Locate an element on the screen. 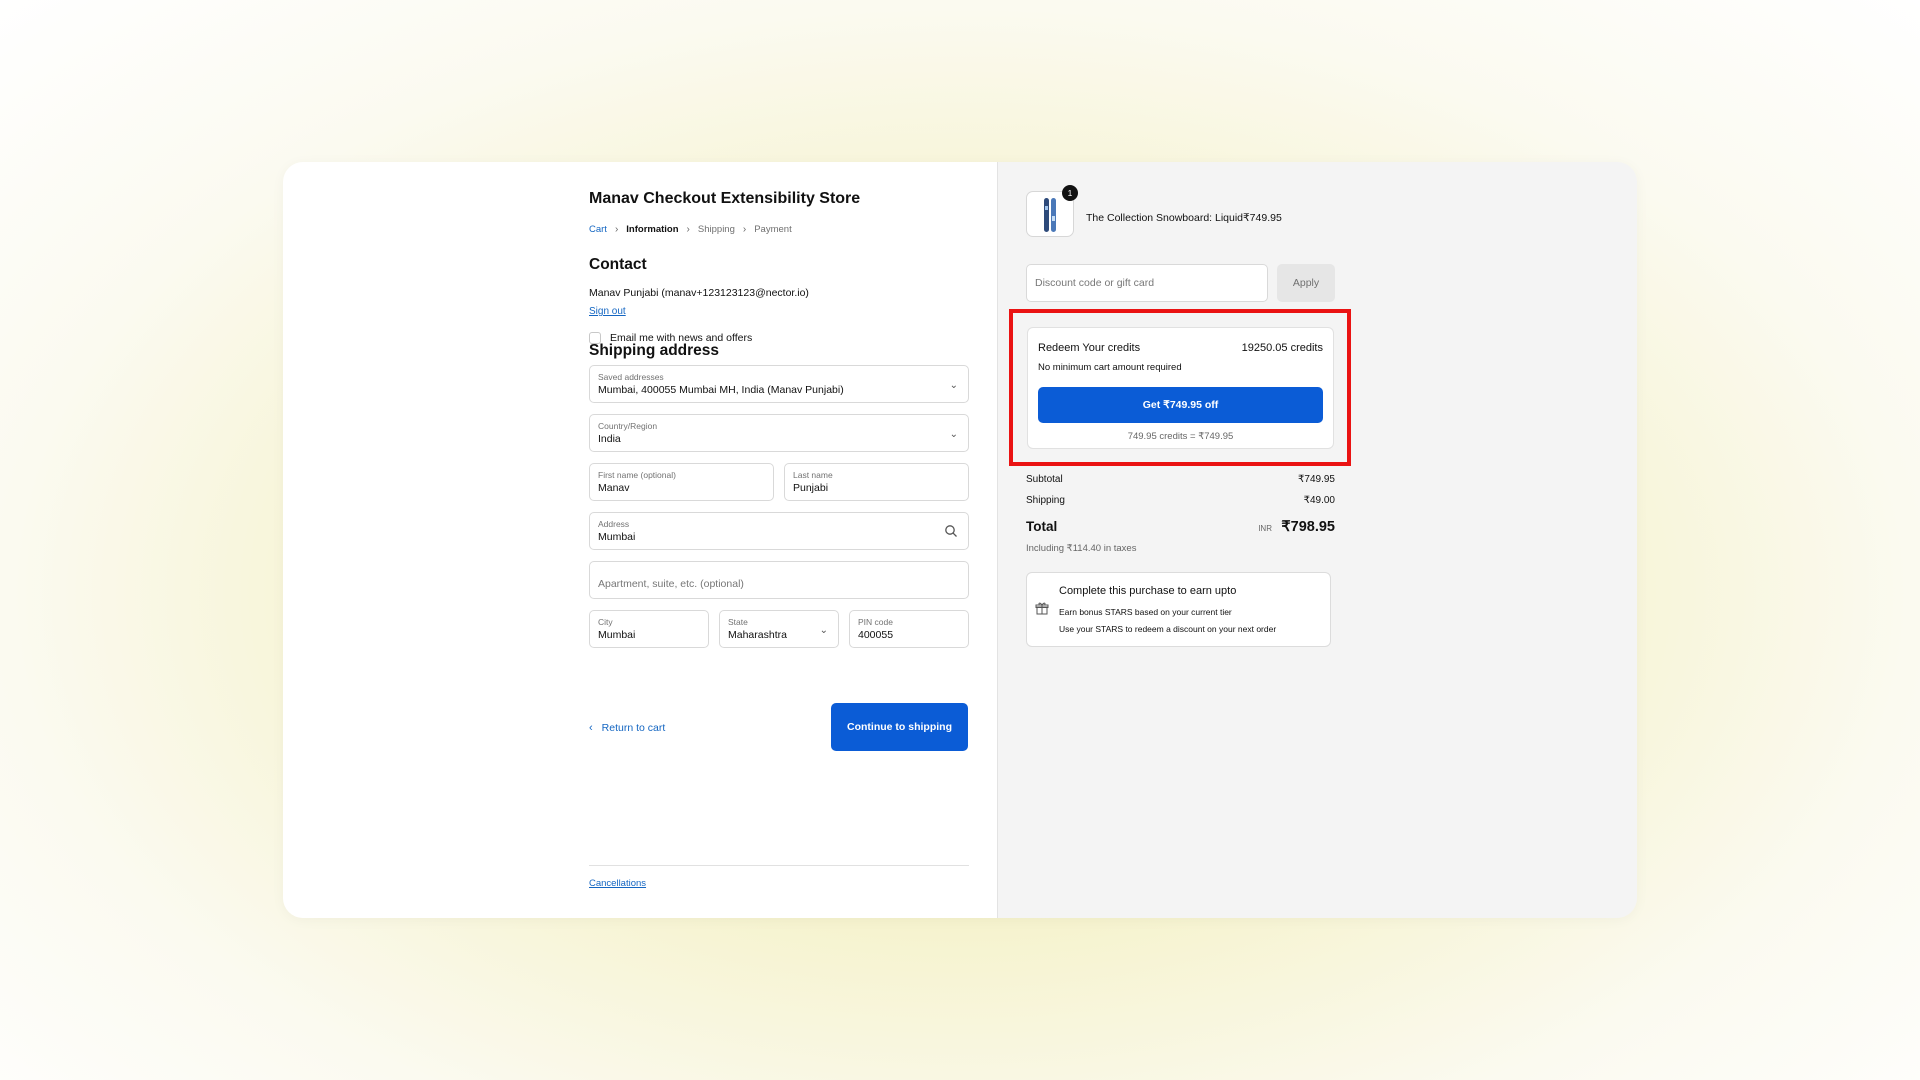 This screenshot has width=1920, height=1080. country-value: India is located at coordinates (609, 439).